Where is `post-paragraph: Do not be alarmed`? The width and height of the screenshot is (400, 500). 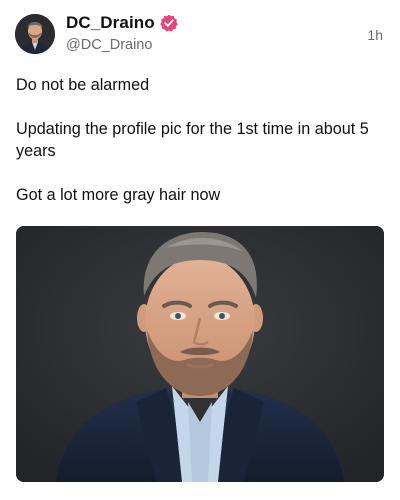 post-paragraph: Do not be alarmed is located at coordinates (83, 85).